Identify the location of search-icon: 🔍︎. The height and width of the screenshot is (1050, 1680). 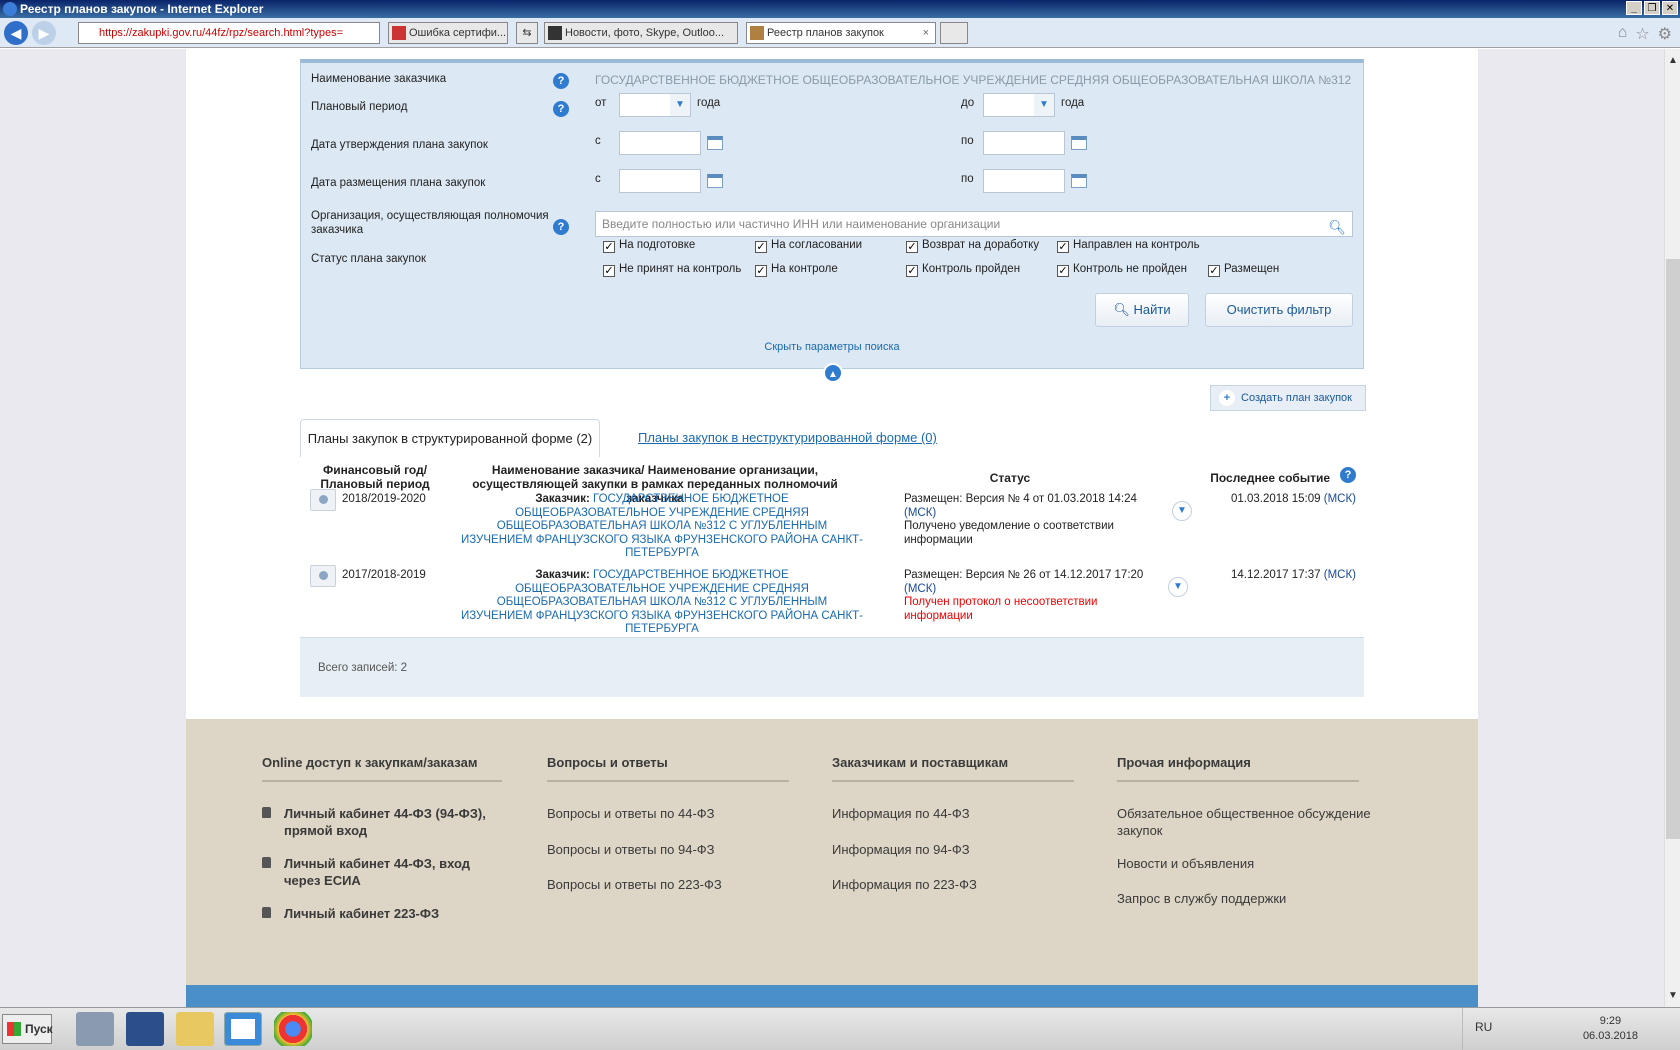
(1337, 227).